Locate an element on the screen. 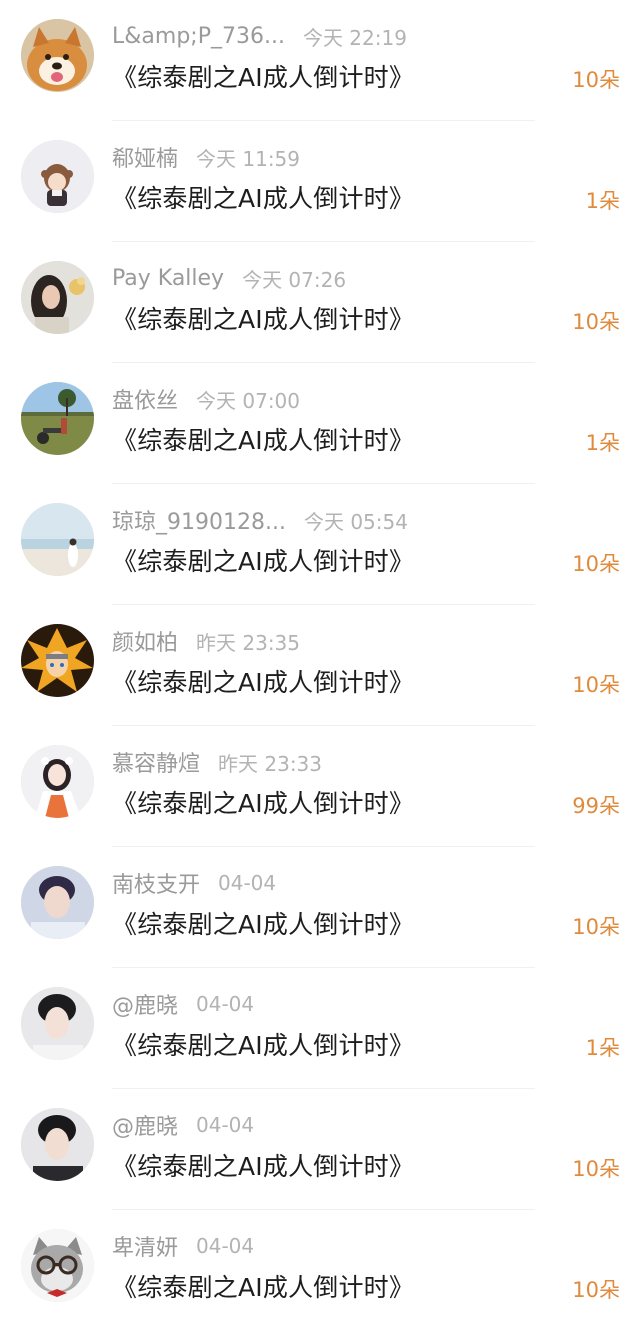 This screenshot has width=640, height=1331. send-time: 昨天 23:35 is located at coordinates (248, 642).